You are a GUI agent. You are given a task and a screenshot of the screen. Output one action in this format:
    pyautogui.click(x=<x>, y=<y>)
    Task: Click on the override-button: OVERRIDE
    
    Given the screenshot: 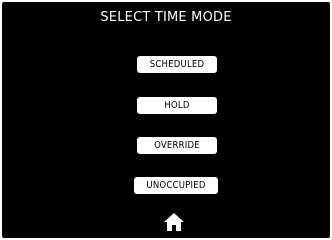 What is the action you would take?
    pyautogui.click(x=177, y=145)
    